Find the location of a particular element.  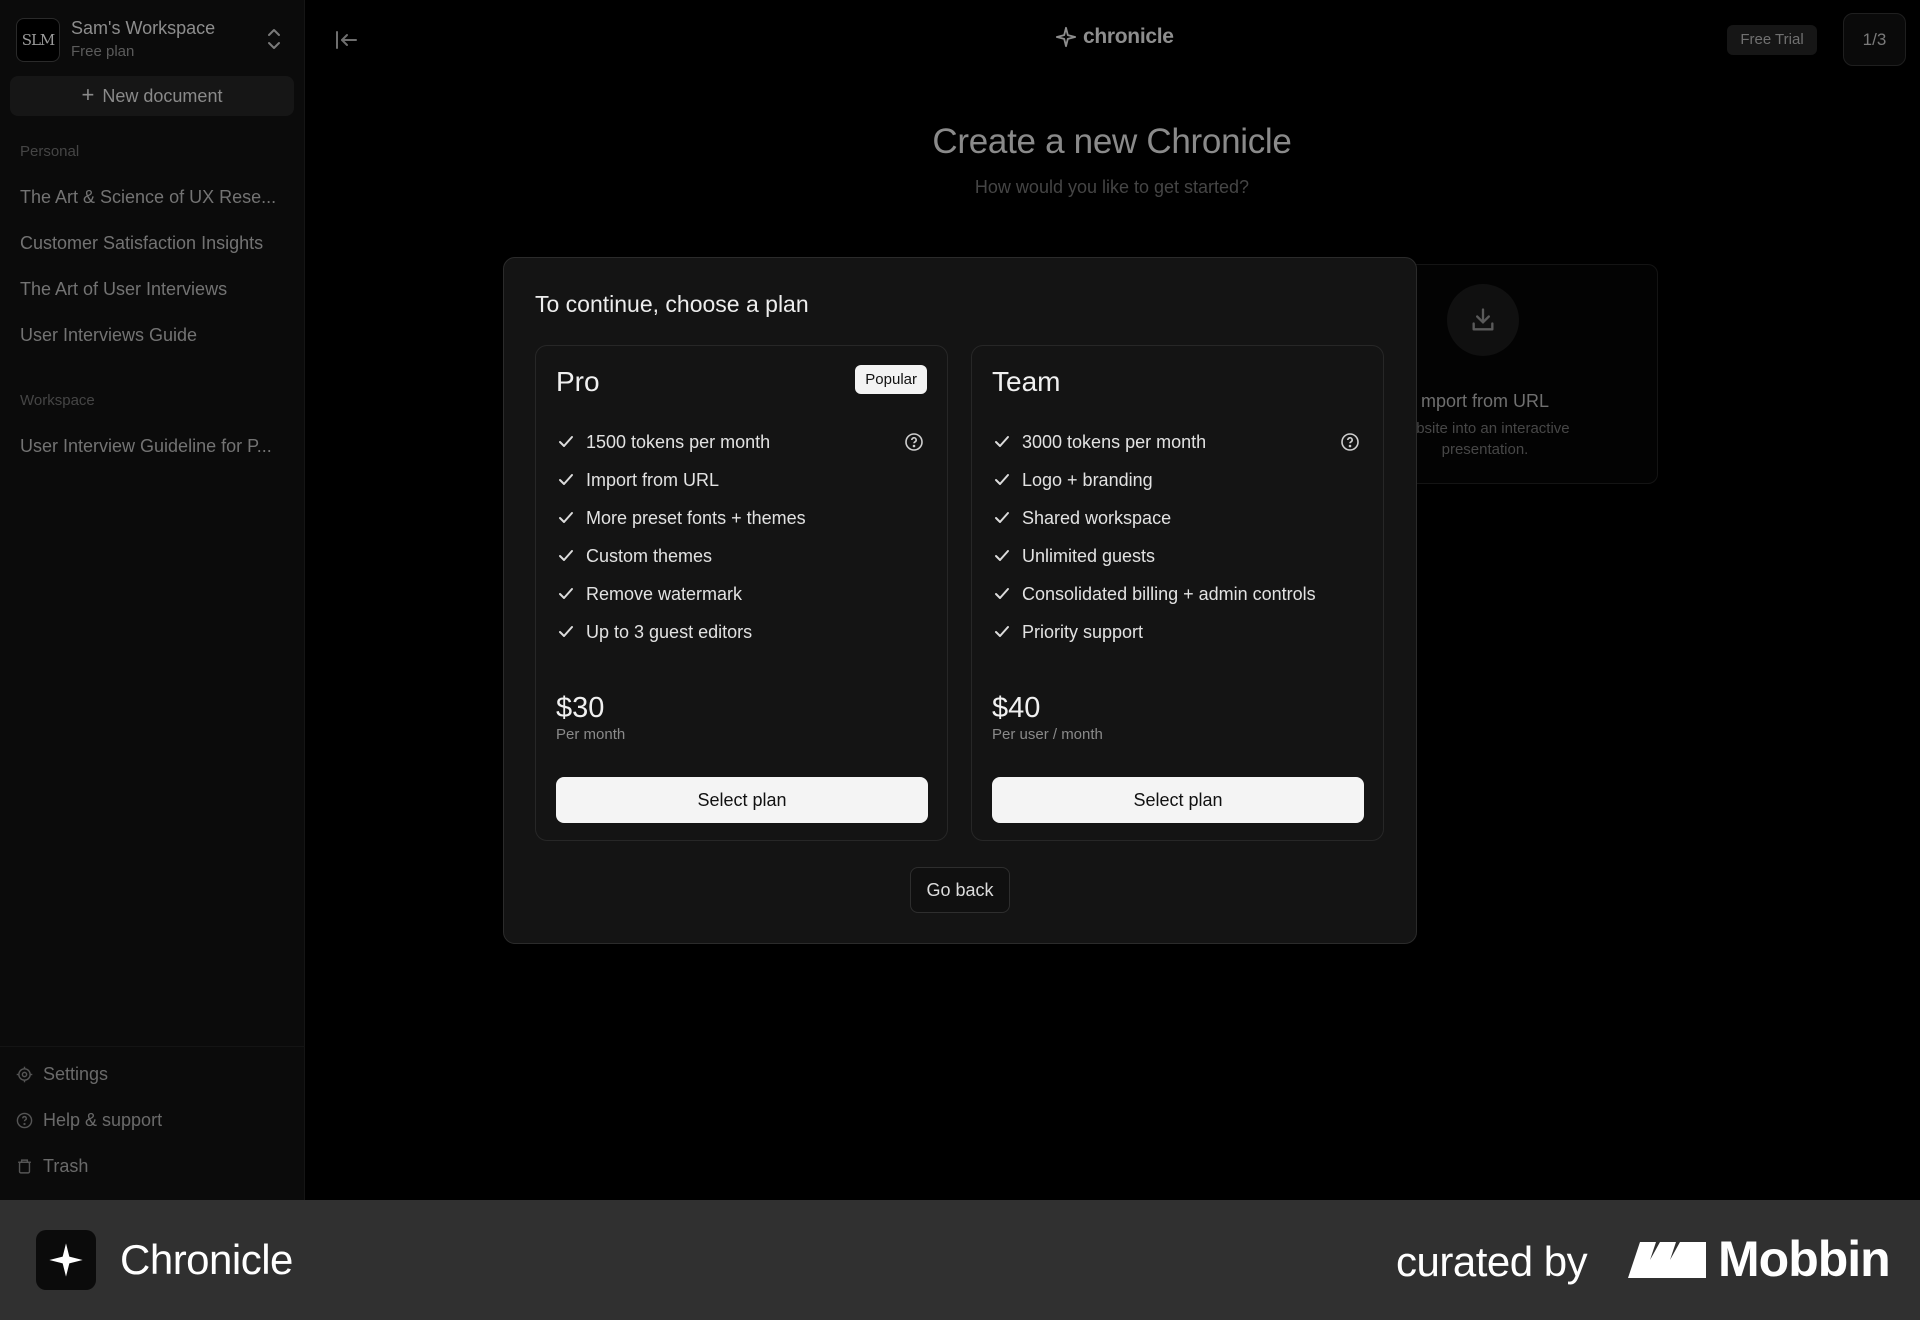

banner-app-name: Chronicle is located at coordinates (206, 1259).